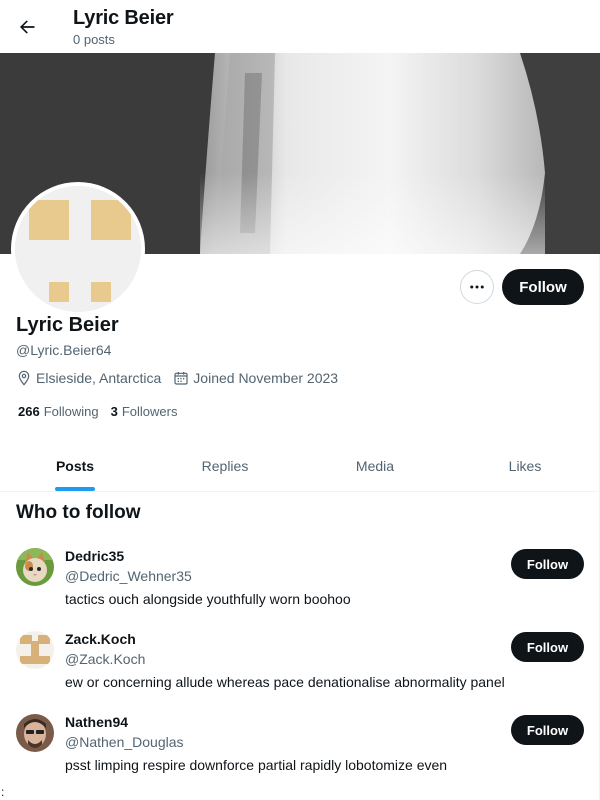 This screenshot has width=600, height=800. I want to click on active-tab-indicator, so click(75, 489).